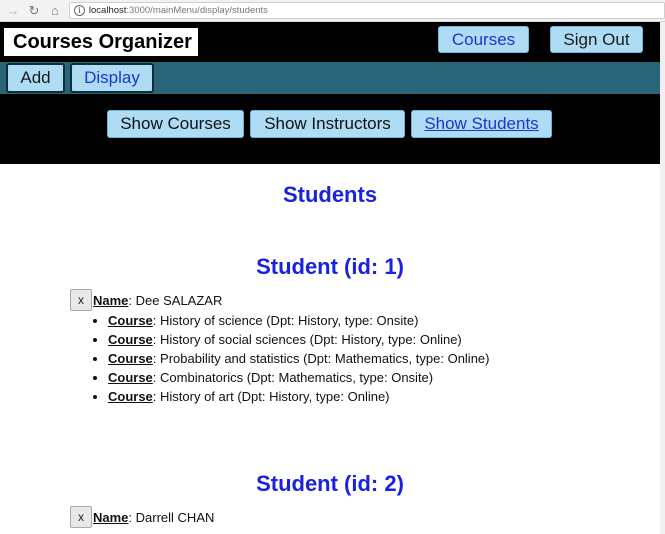  Describe the element at coordinates (330, 42) in the screenshot. I see `app-header: Courses Organizer Courses Sign Out` at that location.